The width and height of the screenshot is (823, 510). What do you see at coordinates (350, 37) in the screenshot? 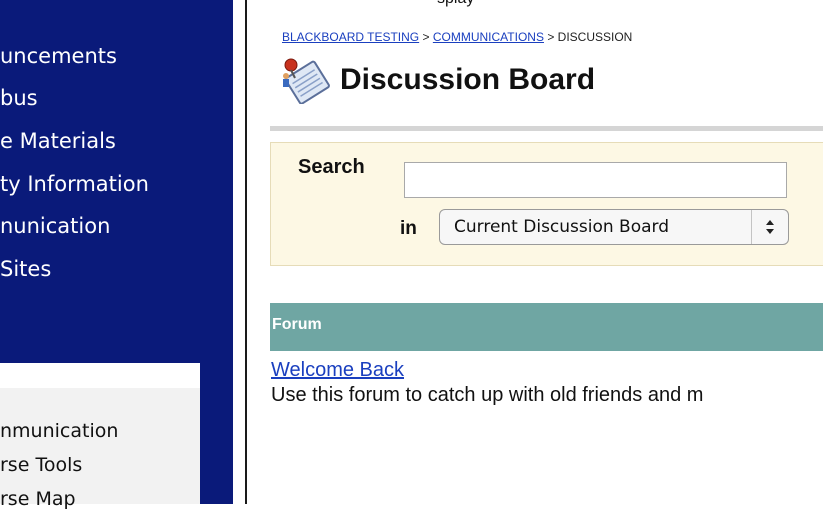
I see `breadcrumb-link-course: BLACKBOARD TESTING` at bounding box center [350, 37].